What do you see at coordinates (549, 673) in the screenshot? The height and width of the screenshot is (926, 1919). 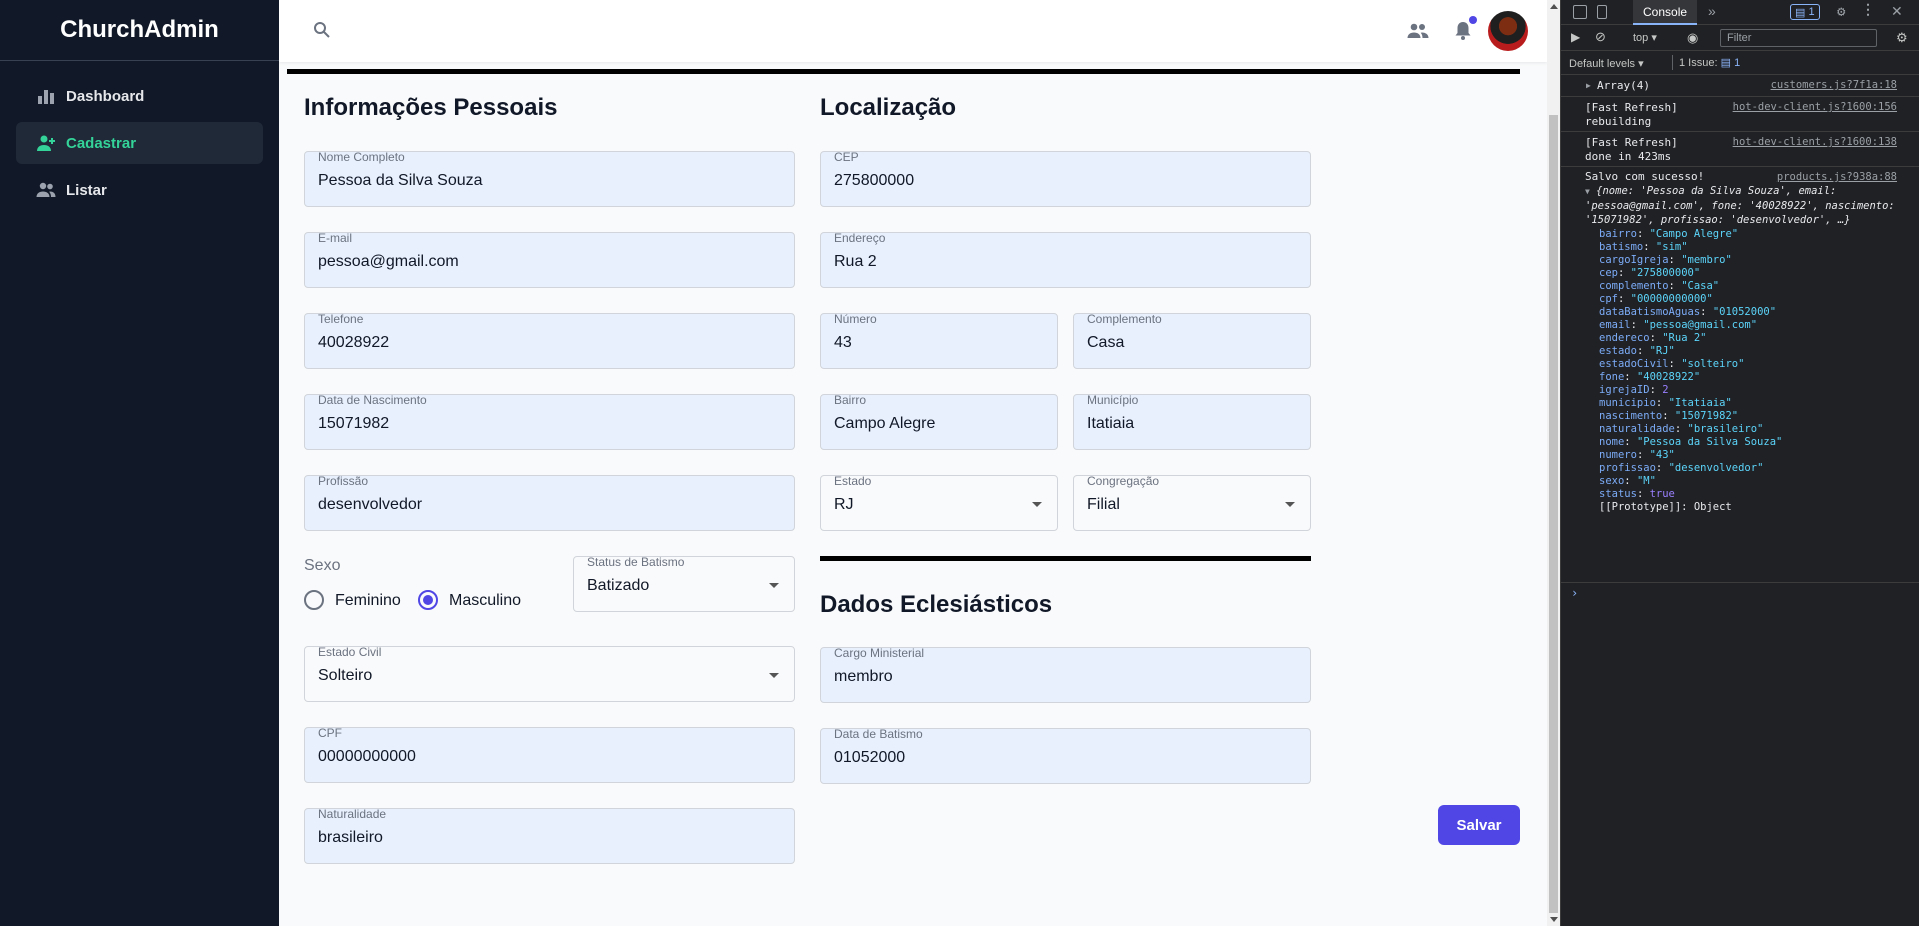 I see `estado-civil-select: Estado Civil Solteiro` at bounding box center [549, 673].